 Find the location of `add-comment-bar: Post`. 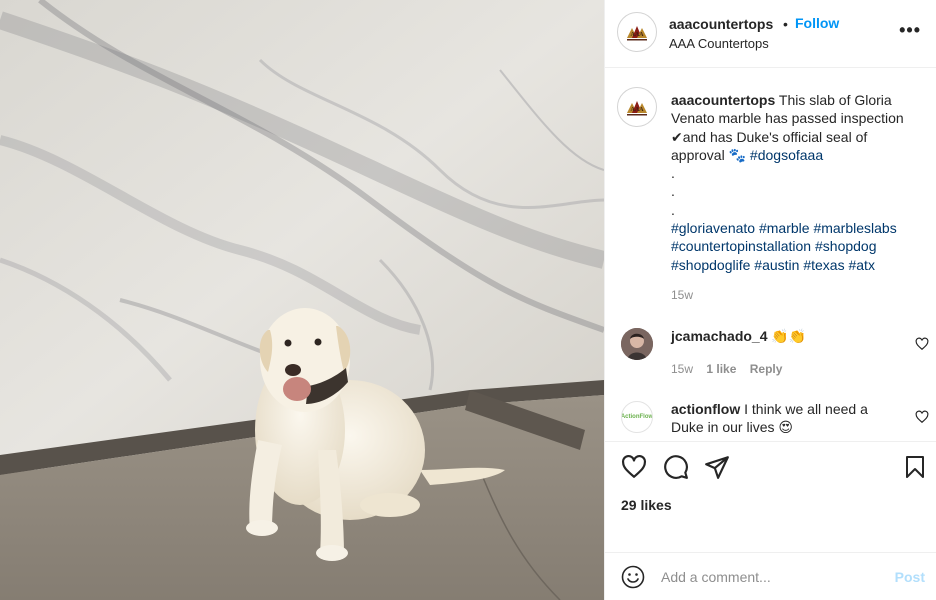

add-comment-bar: Post is located at coordinates (770, 576).